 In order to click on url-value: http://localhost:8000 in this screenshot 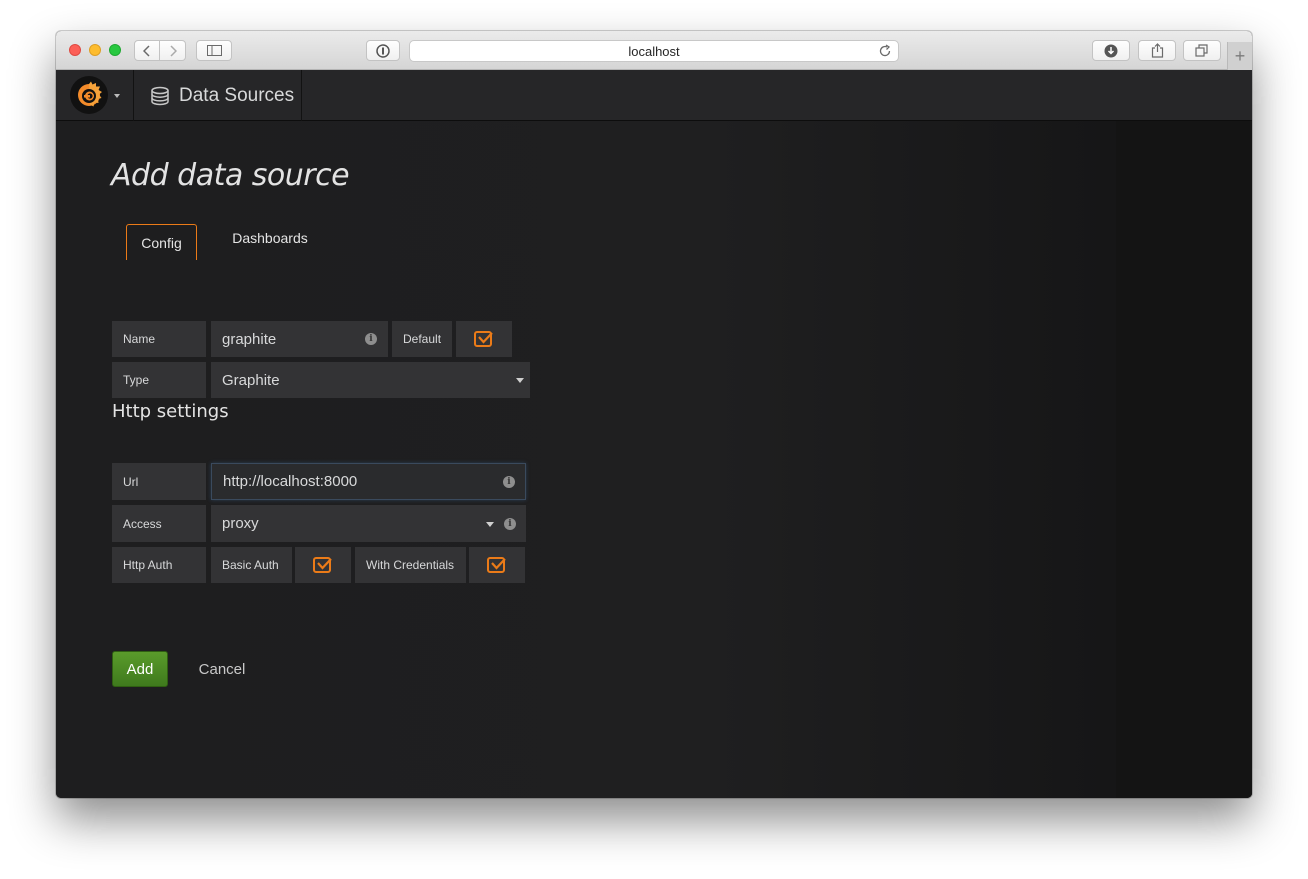, I will do `click(290, 481)`.